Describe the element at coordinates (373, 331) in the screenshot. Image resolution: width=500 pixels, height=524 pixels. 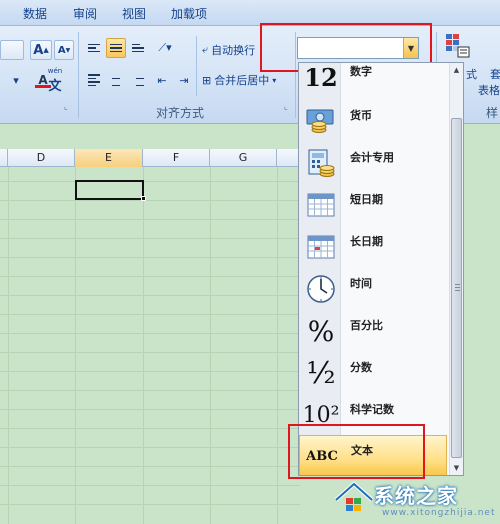
I see `format-item-percent: % 百分比` at that location.